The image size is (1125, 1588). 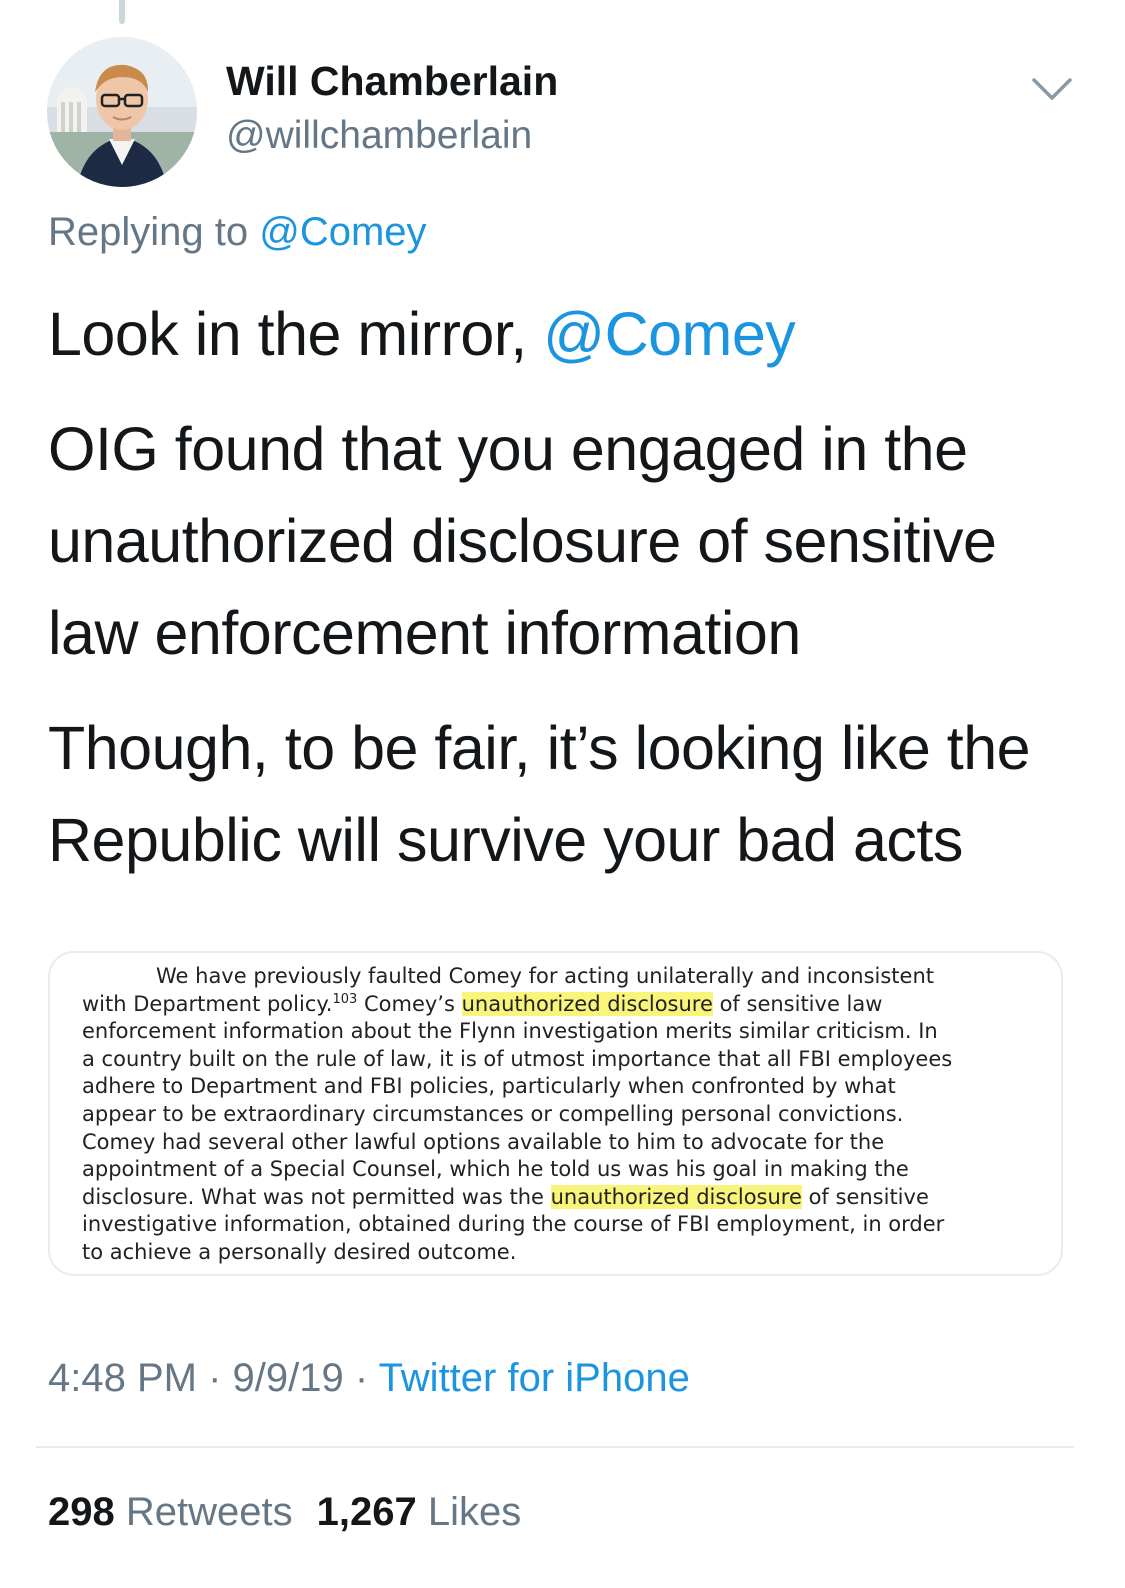 I want to click on avatar-image, so click(x=122, y=112).